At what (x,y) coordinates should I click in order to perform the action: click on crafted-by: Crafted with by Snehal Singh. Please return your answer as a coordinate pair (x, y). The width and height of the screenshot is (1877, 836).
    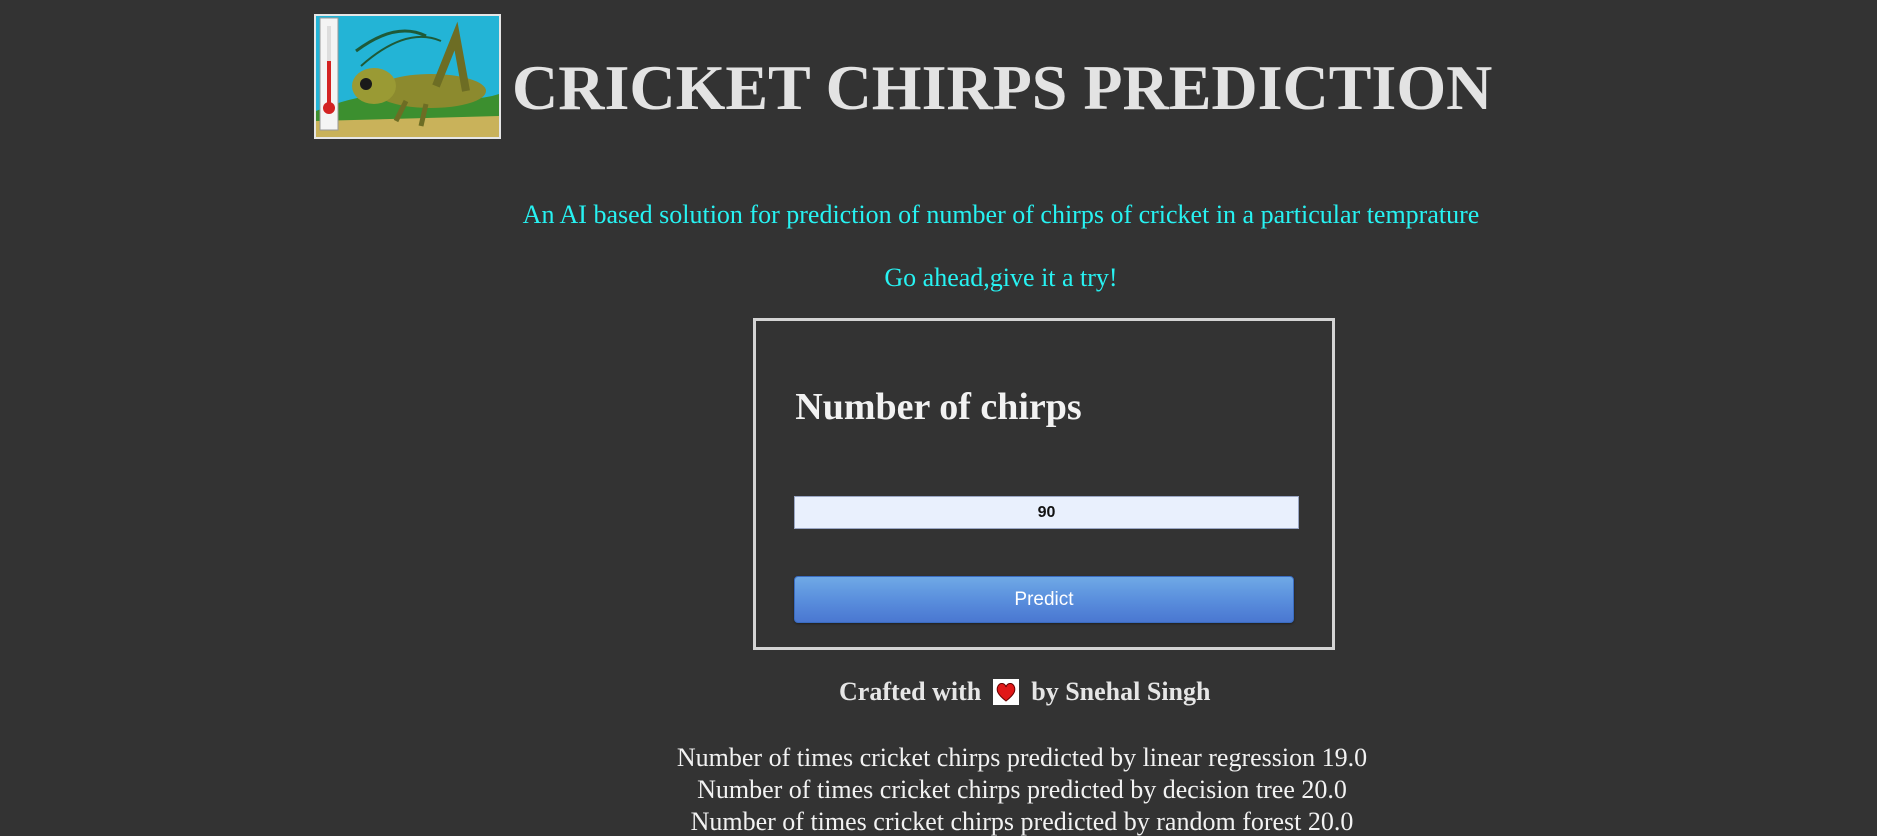
    Looking at the image, I should click on (1024, 692).